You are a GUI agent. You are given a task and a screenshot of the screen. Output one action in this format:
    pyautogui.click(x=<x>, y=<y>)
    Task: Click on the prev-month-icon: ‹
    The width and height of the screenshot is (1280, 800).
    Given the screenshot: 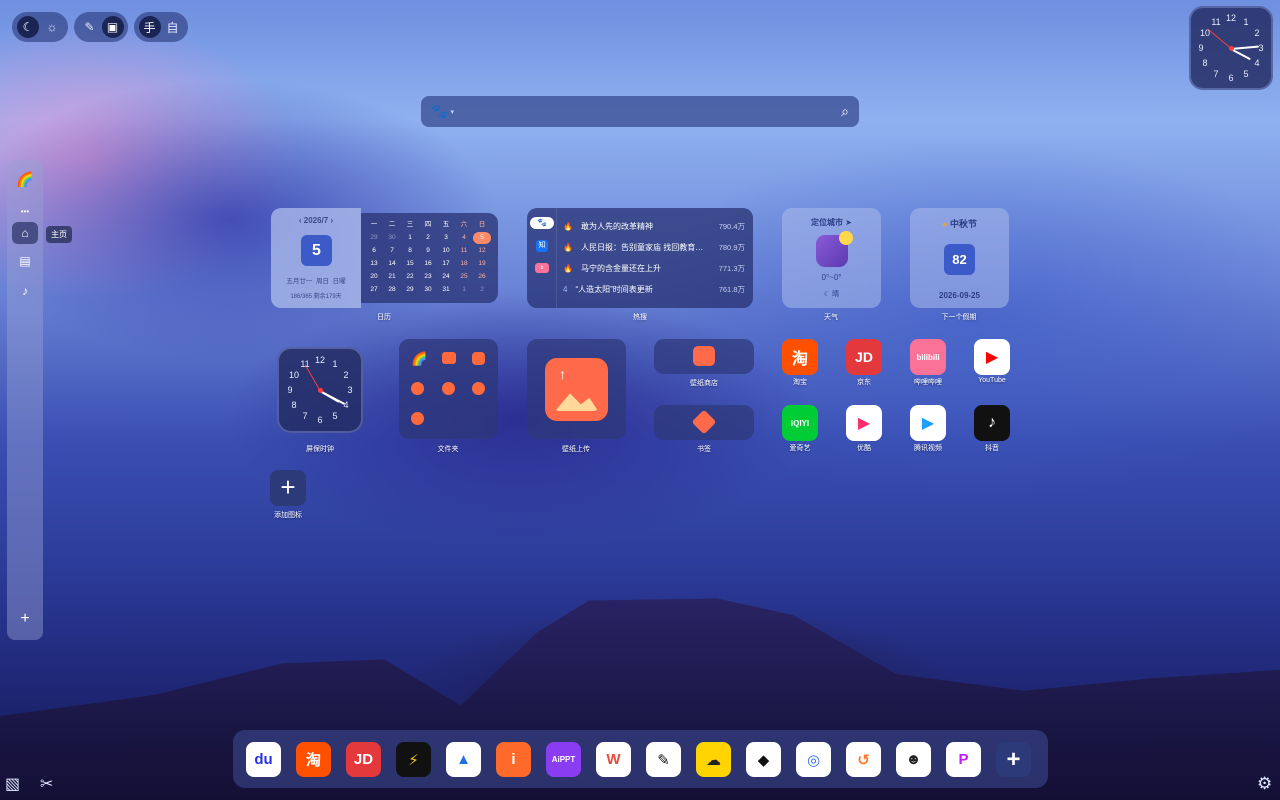 What is the action you would take?
    pyautogui.click(x=300, y=220)
    